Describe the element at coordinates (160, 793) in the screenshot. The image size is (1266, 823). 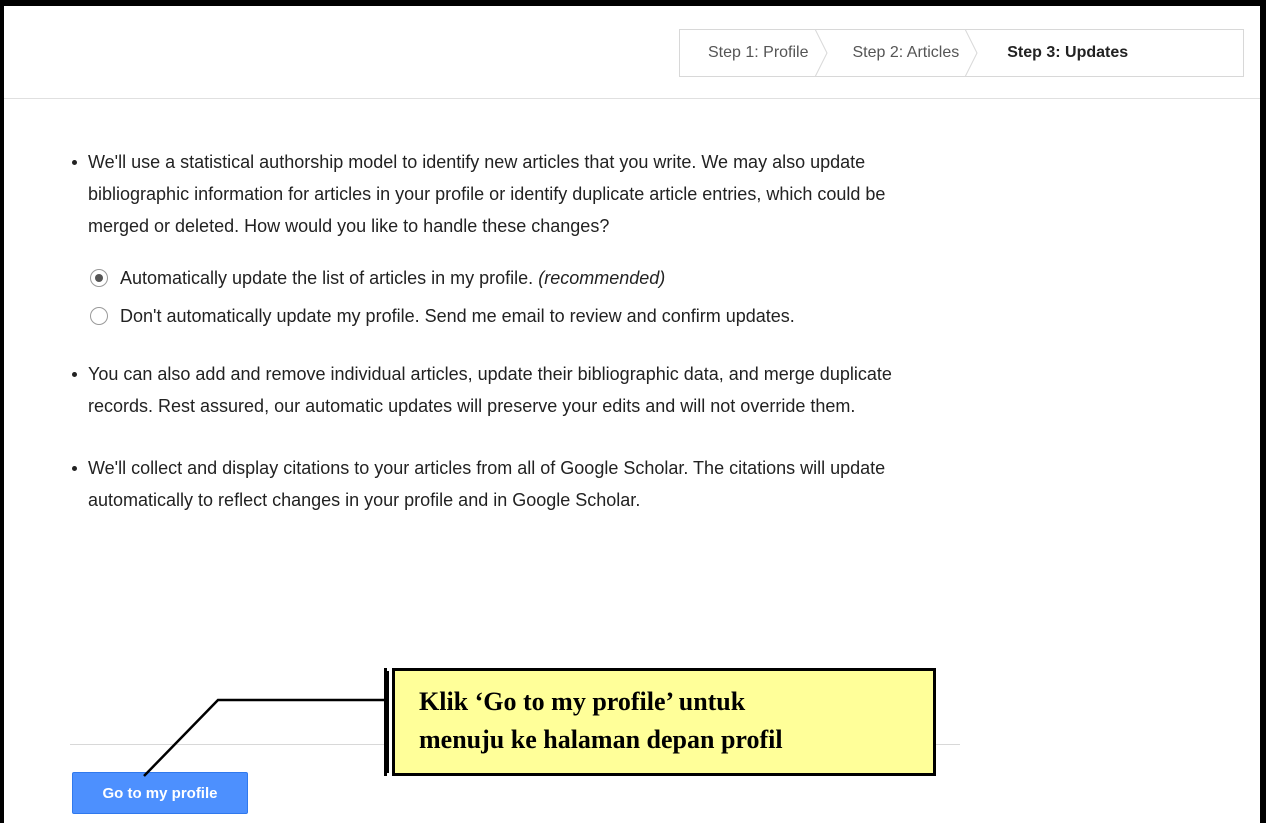
I see `go-to-my-profile-button: Go to my profile` at that location.